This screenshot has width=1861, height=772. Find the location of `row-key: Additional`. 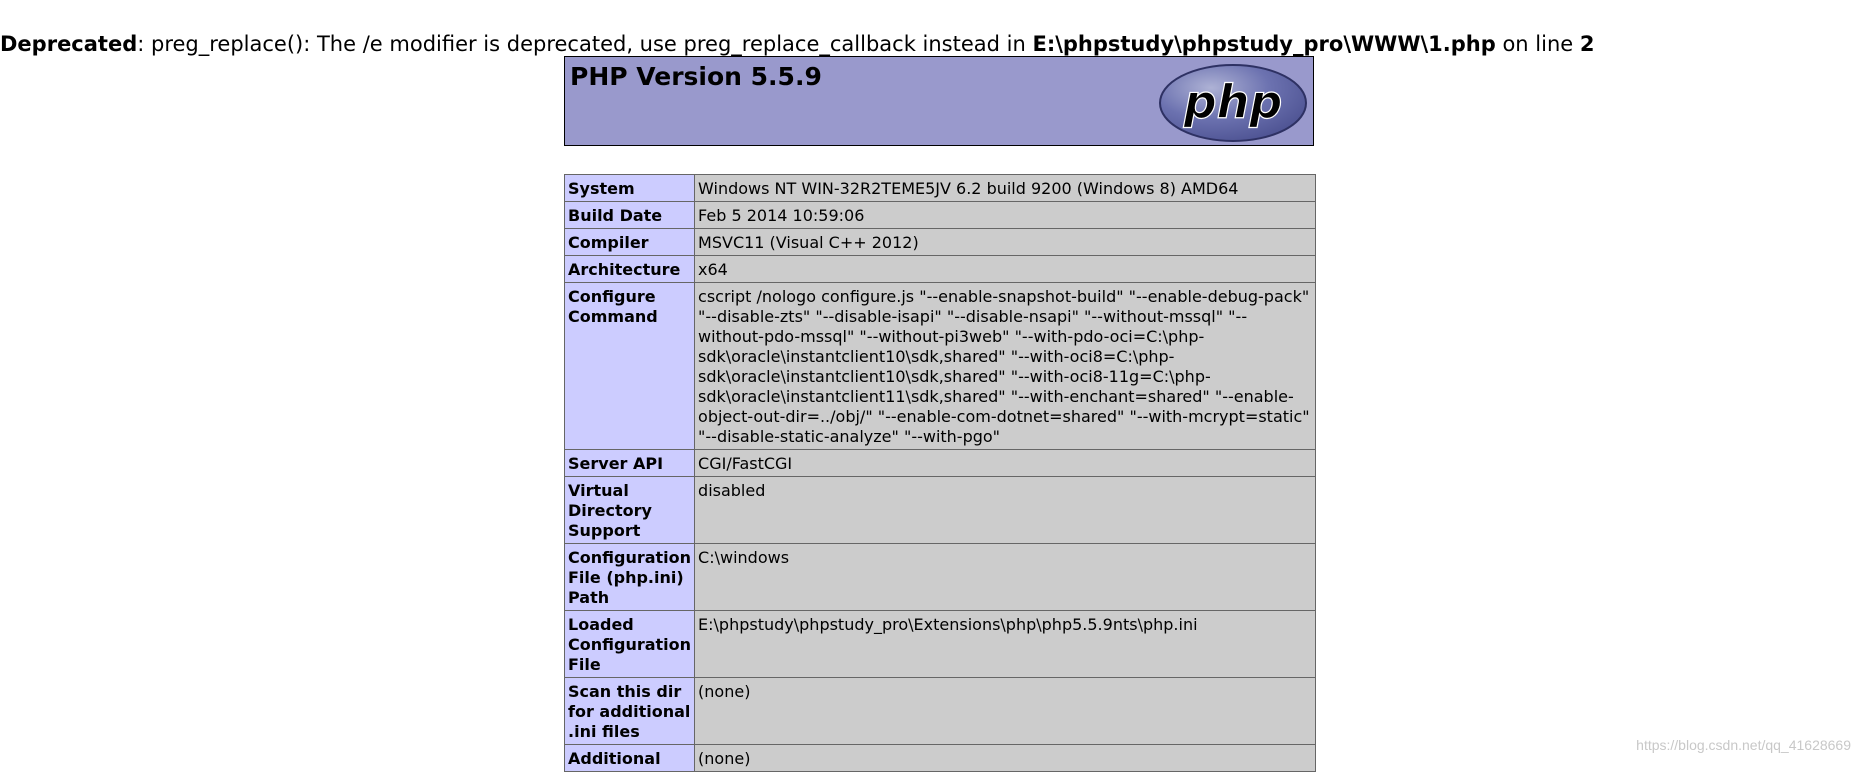

row-key: Additional is located at coordinates (630, 758).